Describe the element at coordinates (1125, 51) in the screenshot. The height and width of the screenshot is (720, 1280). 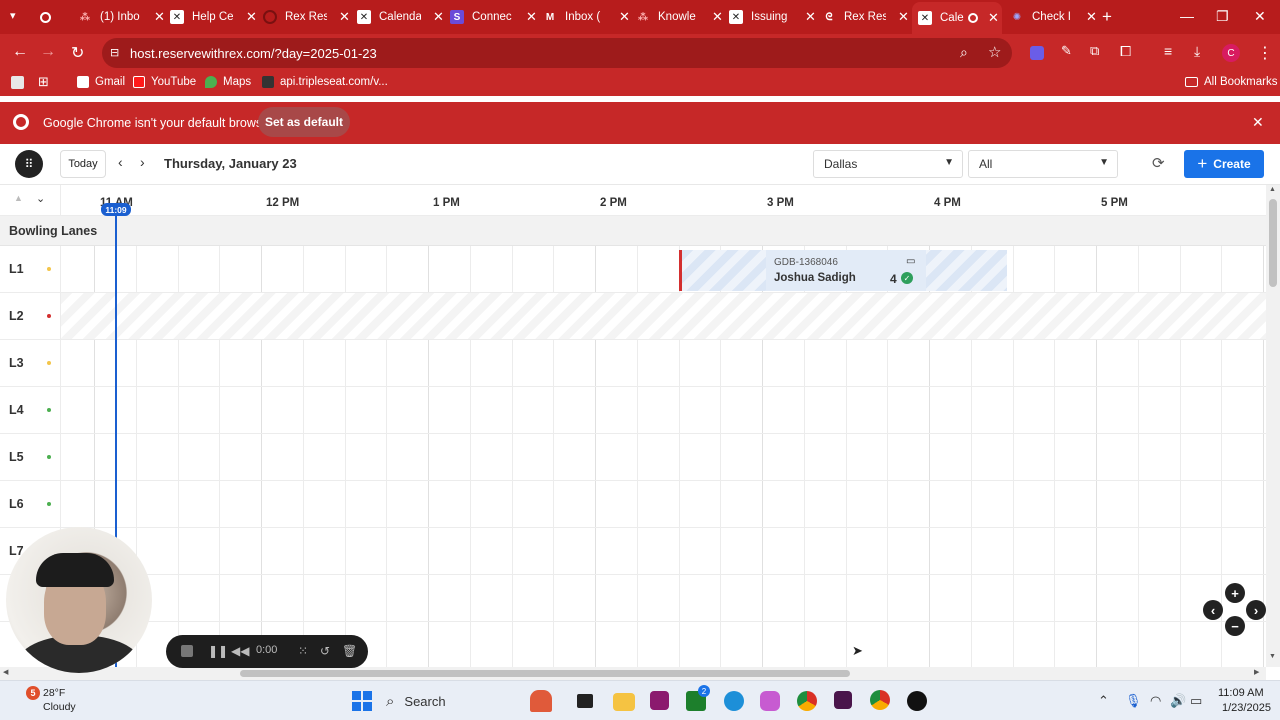
I see `extensions-puzzle-icon: ⧠` at that location.